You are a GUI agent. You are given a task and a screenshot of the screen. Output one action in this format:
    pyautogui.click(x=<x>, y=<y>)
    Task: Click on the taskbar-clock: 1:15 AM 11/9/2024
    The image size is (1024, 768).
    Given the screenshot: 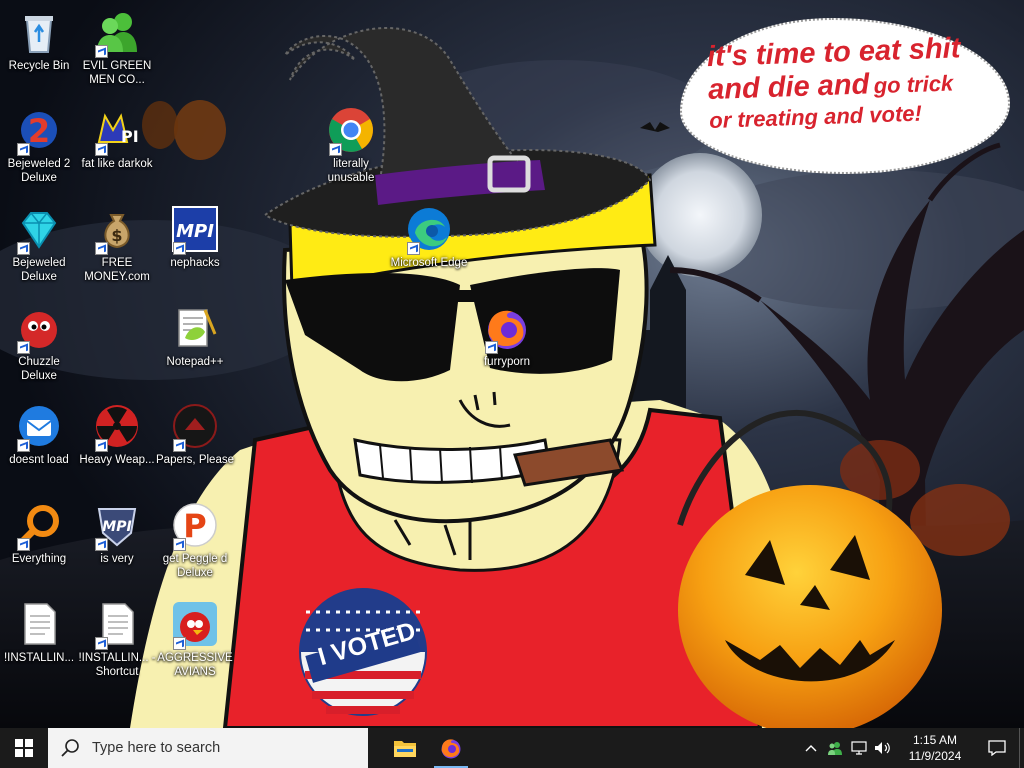 What is the action you would take?
    pyautogui.click(x=935, y=748)
    